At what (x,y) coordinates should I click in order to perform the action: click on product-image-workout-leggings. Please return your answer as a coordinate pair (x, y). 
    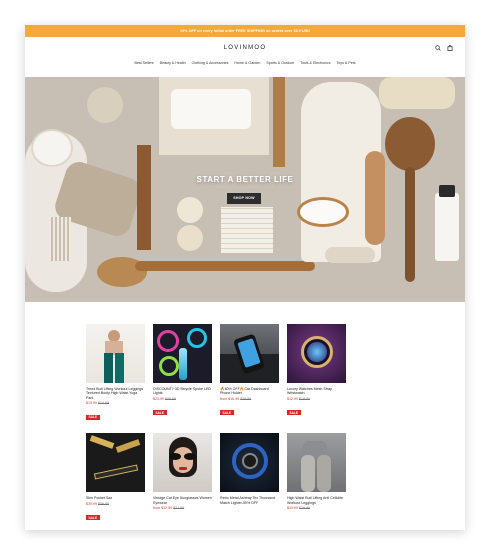
    Looking at the image, I should click on (316, 463).